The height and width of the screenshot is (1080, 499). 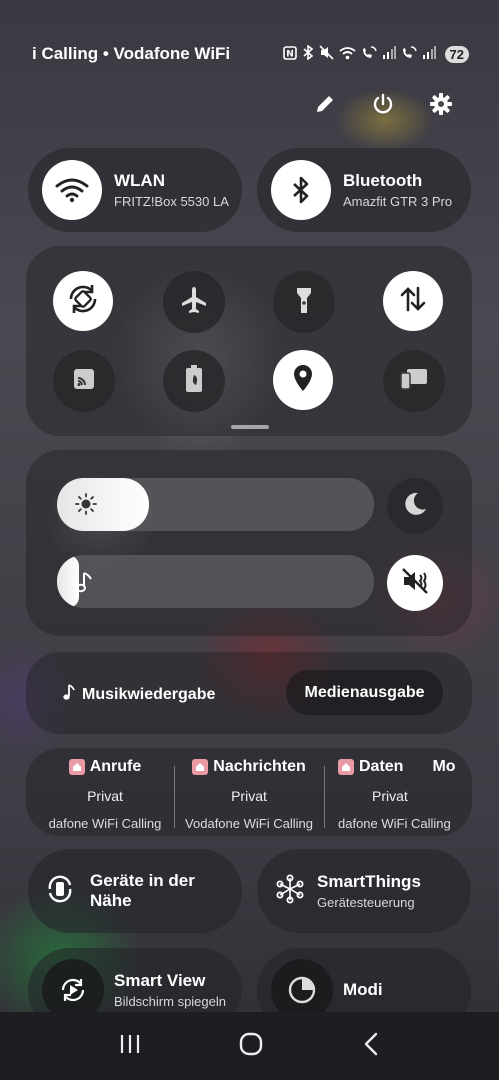 I want to click on bluetooth-text: Bluetooth Amazfit GTR 3 Pro, so click(x=397, y=190).